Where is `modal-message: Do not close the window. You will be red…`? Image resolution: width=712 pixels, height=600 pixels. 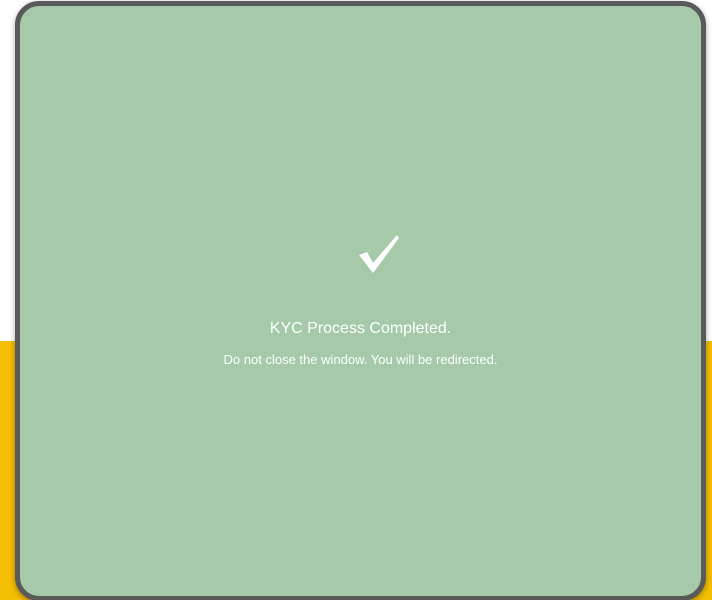
modal-message: Do not close the window. You will be red… is located at coordinates (360, 359).